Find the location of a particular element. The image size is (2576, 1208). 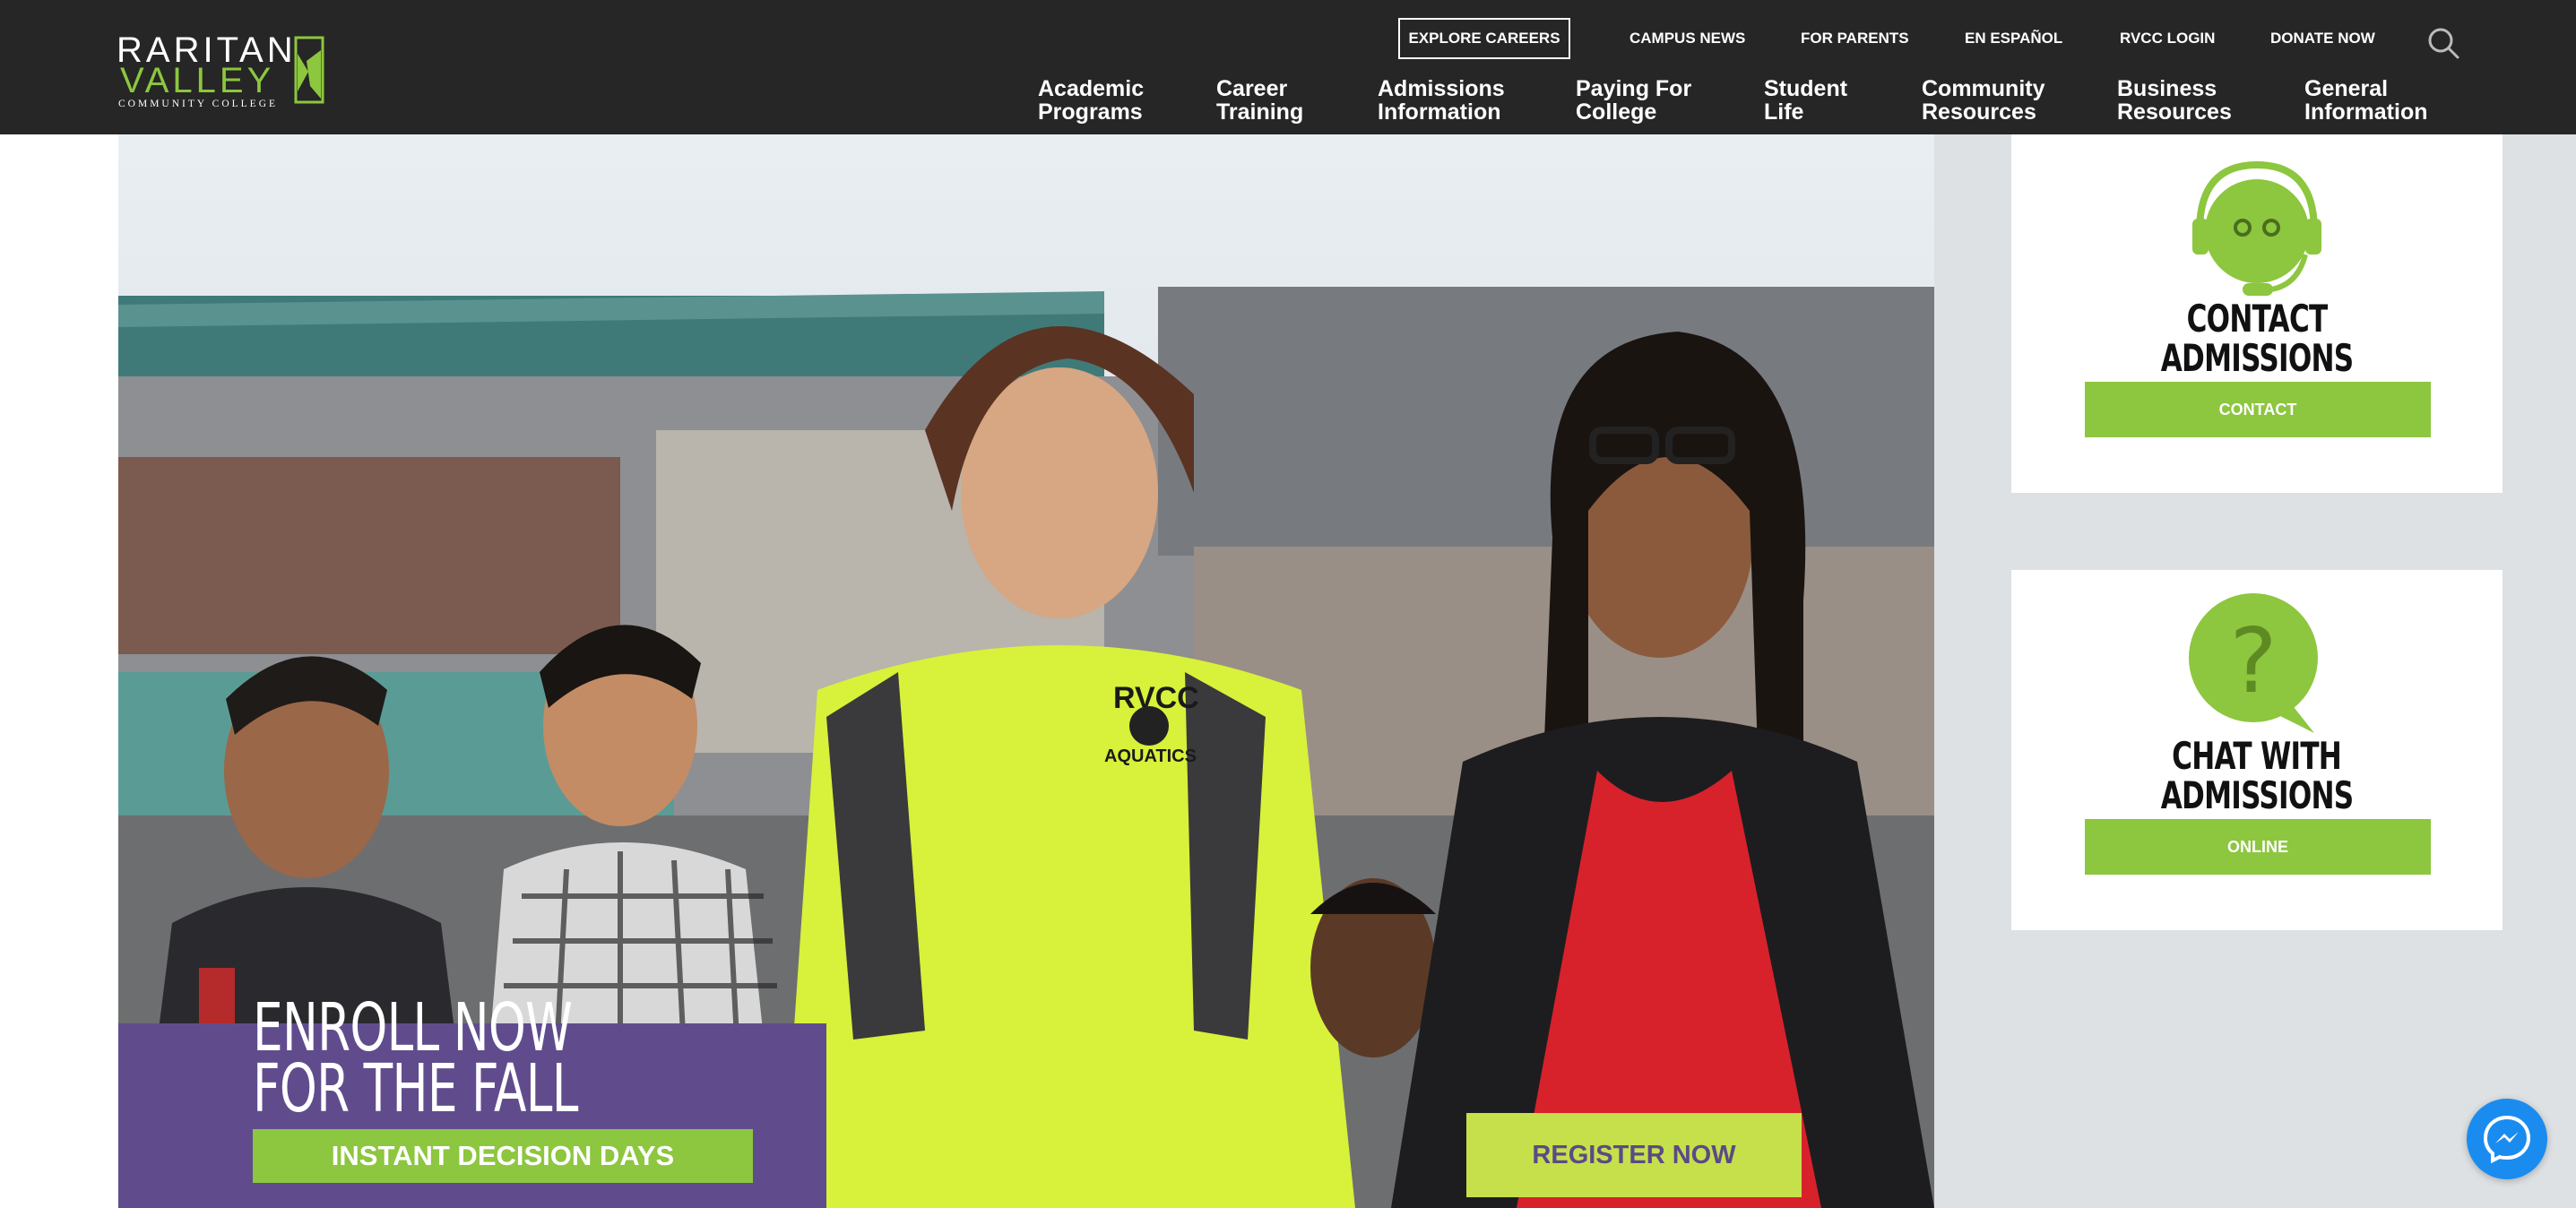

messenger-icon is located at coordinates (2507, 1139).